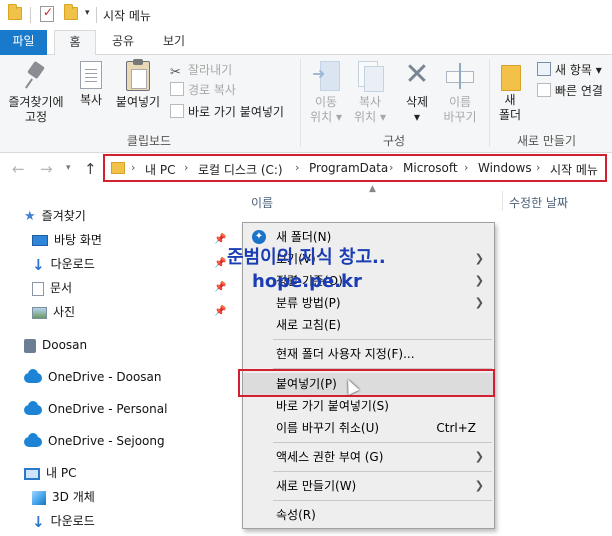 This screenshot has width=612, height=536. What do you see at coordinates (64, 312) in the screenshot?
I see `nav-item-label: 사진` at bounding box center [64, 312].